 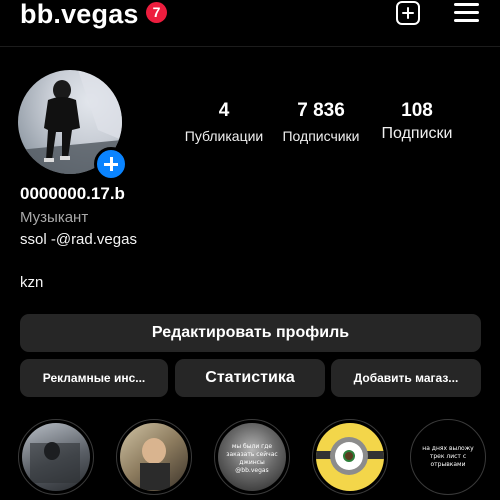 What do you see at coordinates (250, 23) in the screenshot?
I see `profile-header: bb.vegas 7` at bounding box center [250, 23].